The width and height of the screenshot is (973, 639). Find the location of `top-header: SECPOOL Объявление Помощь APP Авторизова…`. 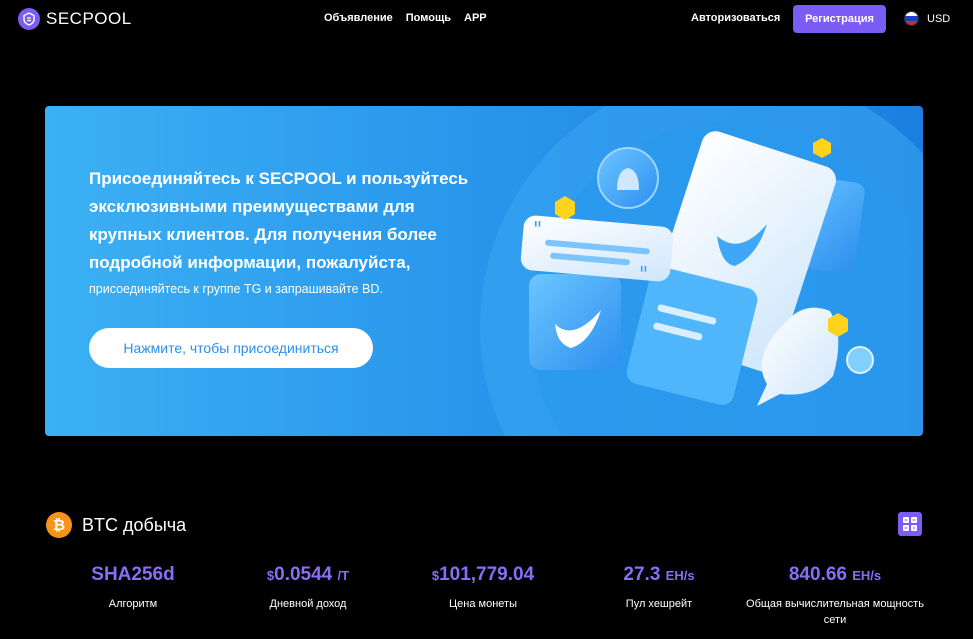

top-header: SECPOOL Объявление Помощь APP Авторизова… is located at coordinates (486, 19).